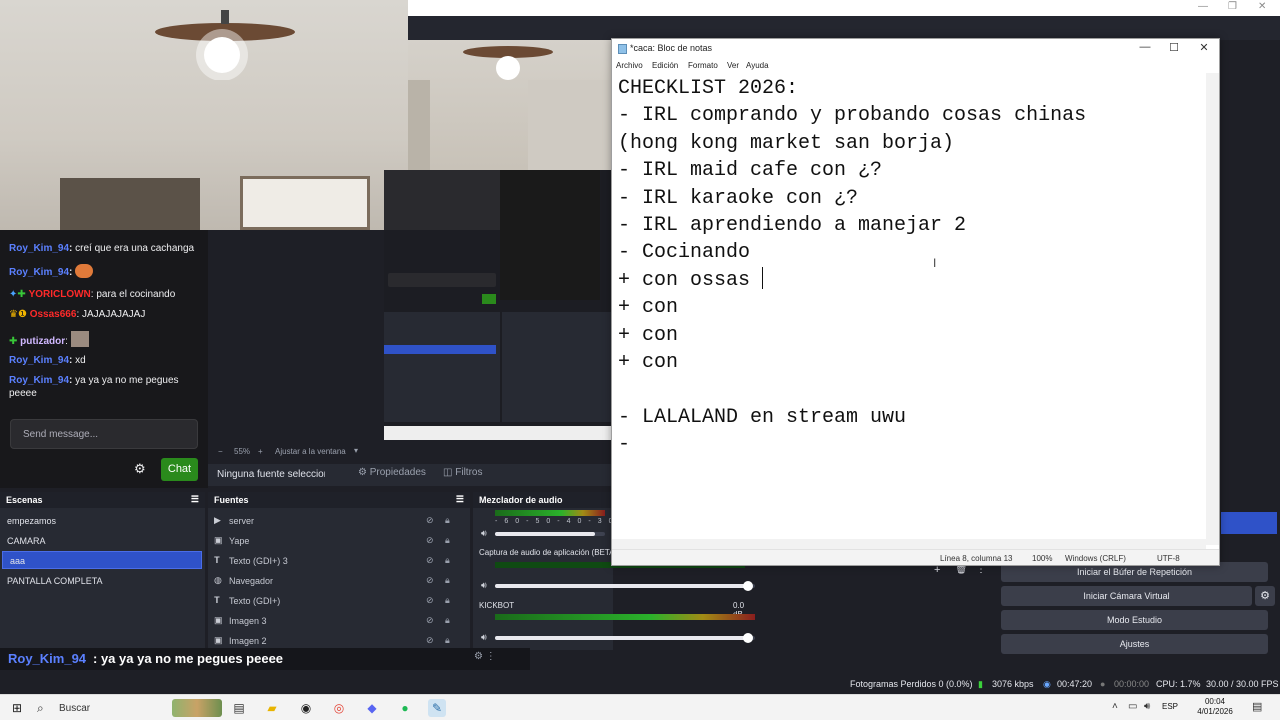  What do you see at coordinates (77, 314) in the screenshot?
I see `chat-message: ♛❶ Ossas666: JAJAJAJAJAJ` at bounding box center [77, 314].